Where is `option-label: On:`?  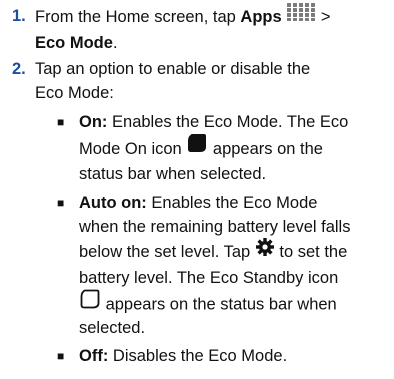 option-label: On: is located at coordinates (93, 122).